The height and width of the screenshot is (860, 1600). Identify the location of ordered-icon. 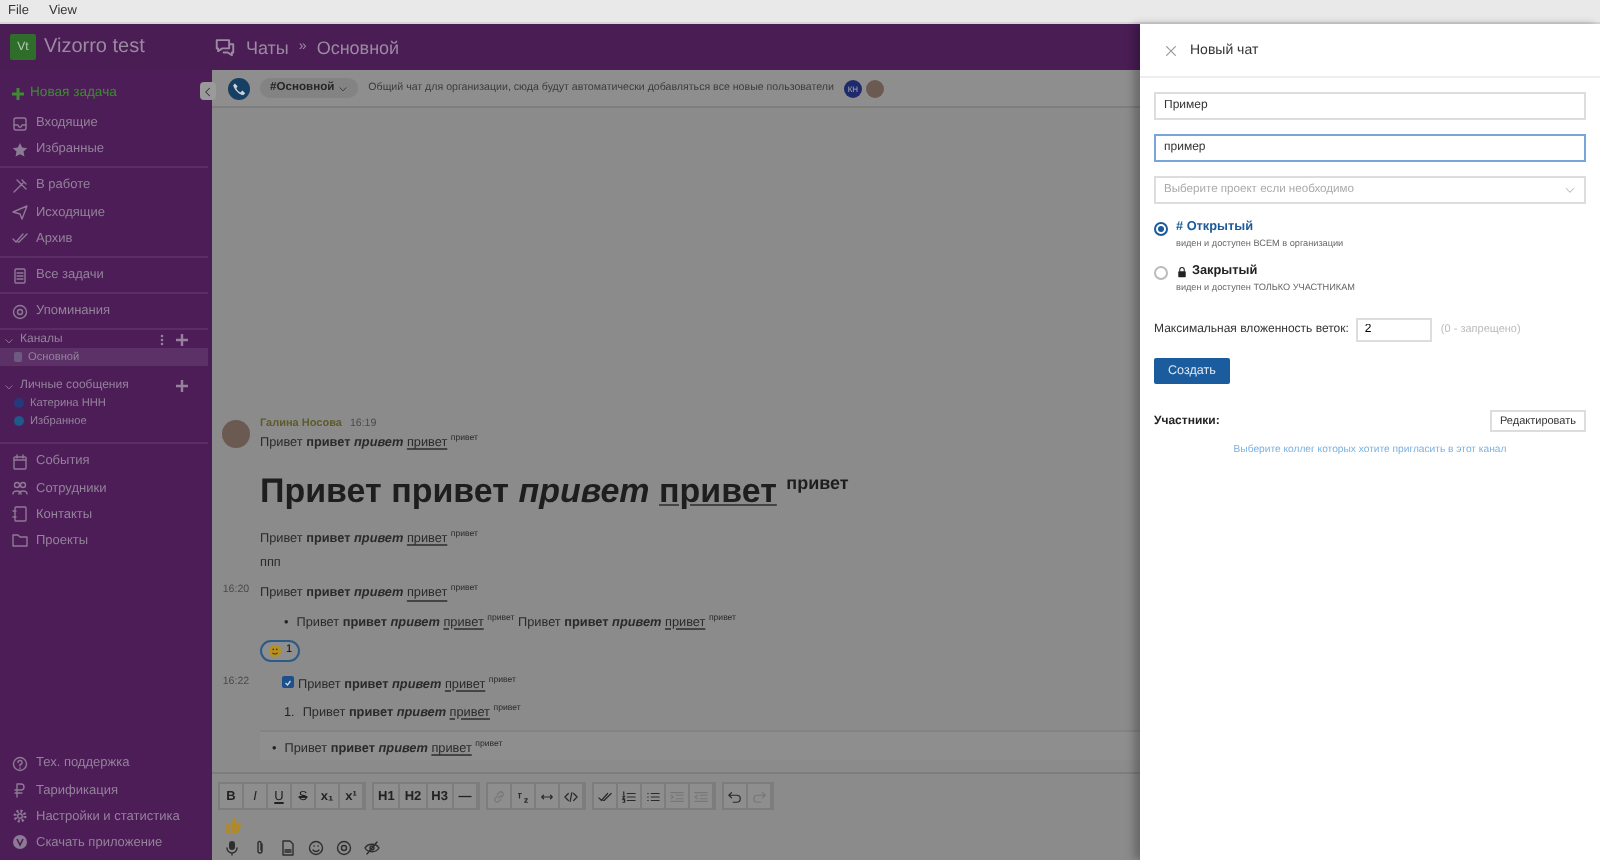
(628, 796).